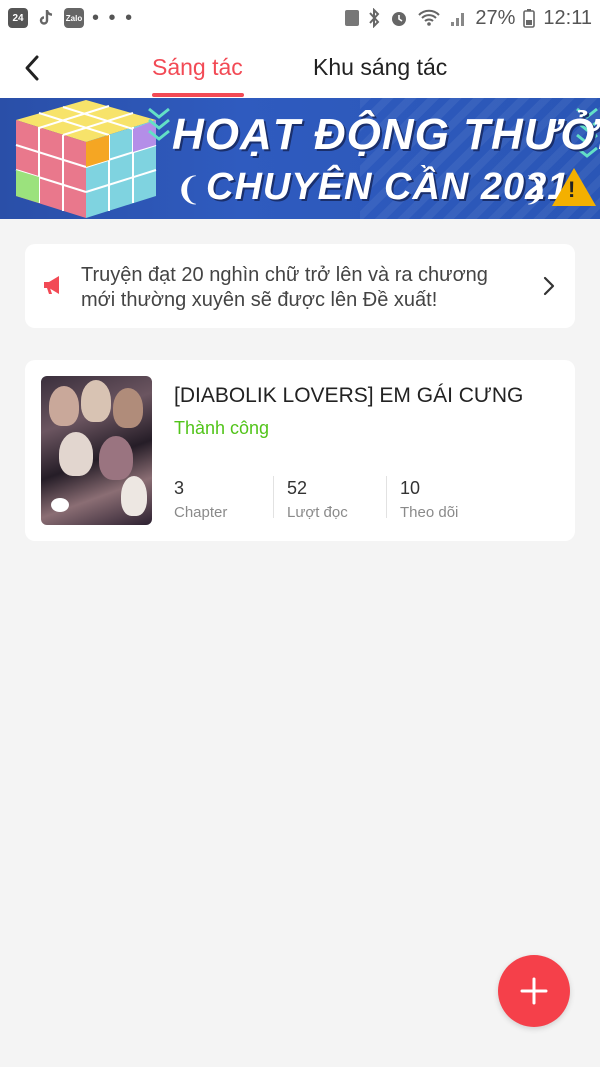 This screenshot has width=600, height=1067. Describe the element at coordinates (198, 95) in the screenshot. I see `active-tab-indicator` at that location.